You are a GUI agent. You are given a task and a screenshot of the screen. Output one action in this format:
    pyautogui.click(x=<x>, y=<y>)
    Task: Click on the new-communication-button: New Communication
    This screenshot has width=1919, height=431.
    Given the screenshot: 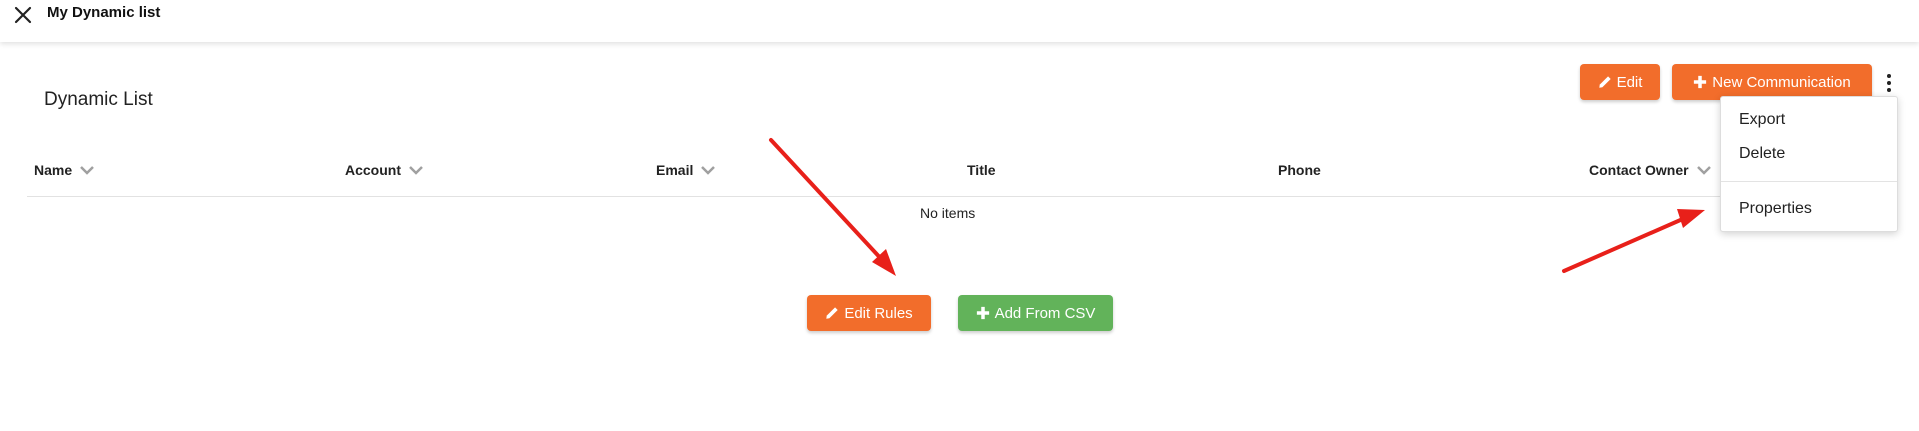 What is the action you would take?
    pyautogui.click(x=1772, y=82)
    